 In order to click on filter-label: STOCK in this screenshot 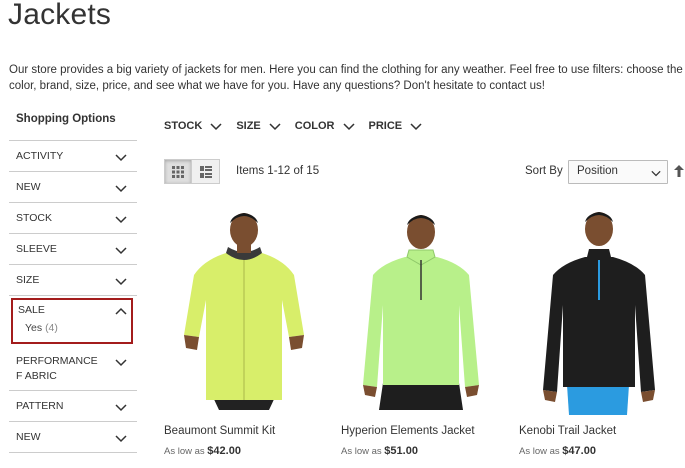, I will do `click(34, 218)`.